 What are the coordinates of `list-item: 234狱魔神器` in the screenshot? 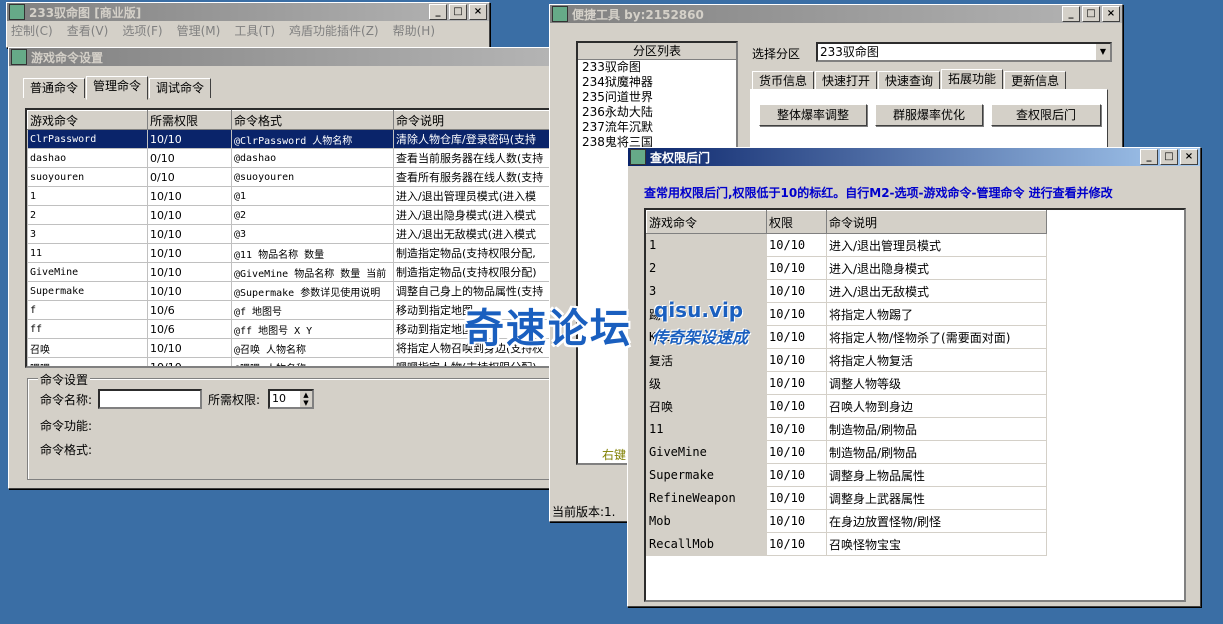 It's located at (657, 82).